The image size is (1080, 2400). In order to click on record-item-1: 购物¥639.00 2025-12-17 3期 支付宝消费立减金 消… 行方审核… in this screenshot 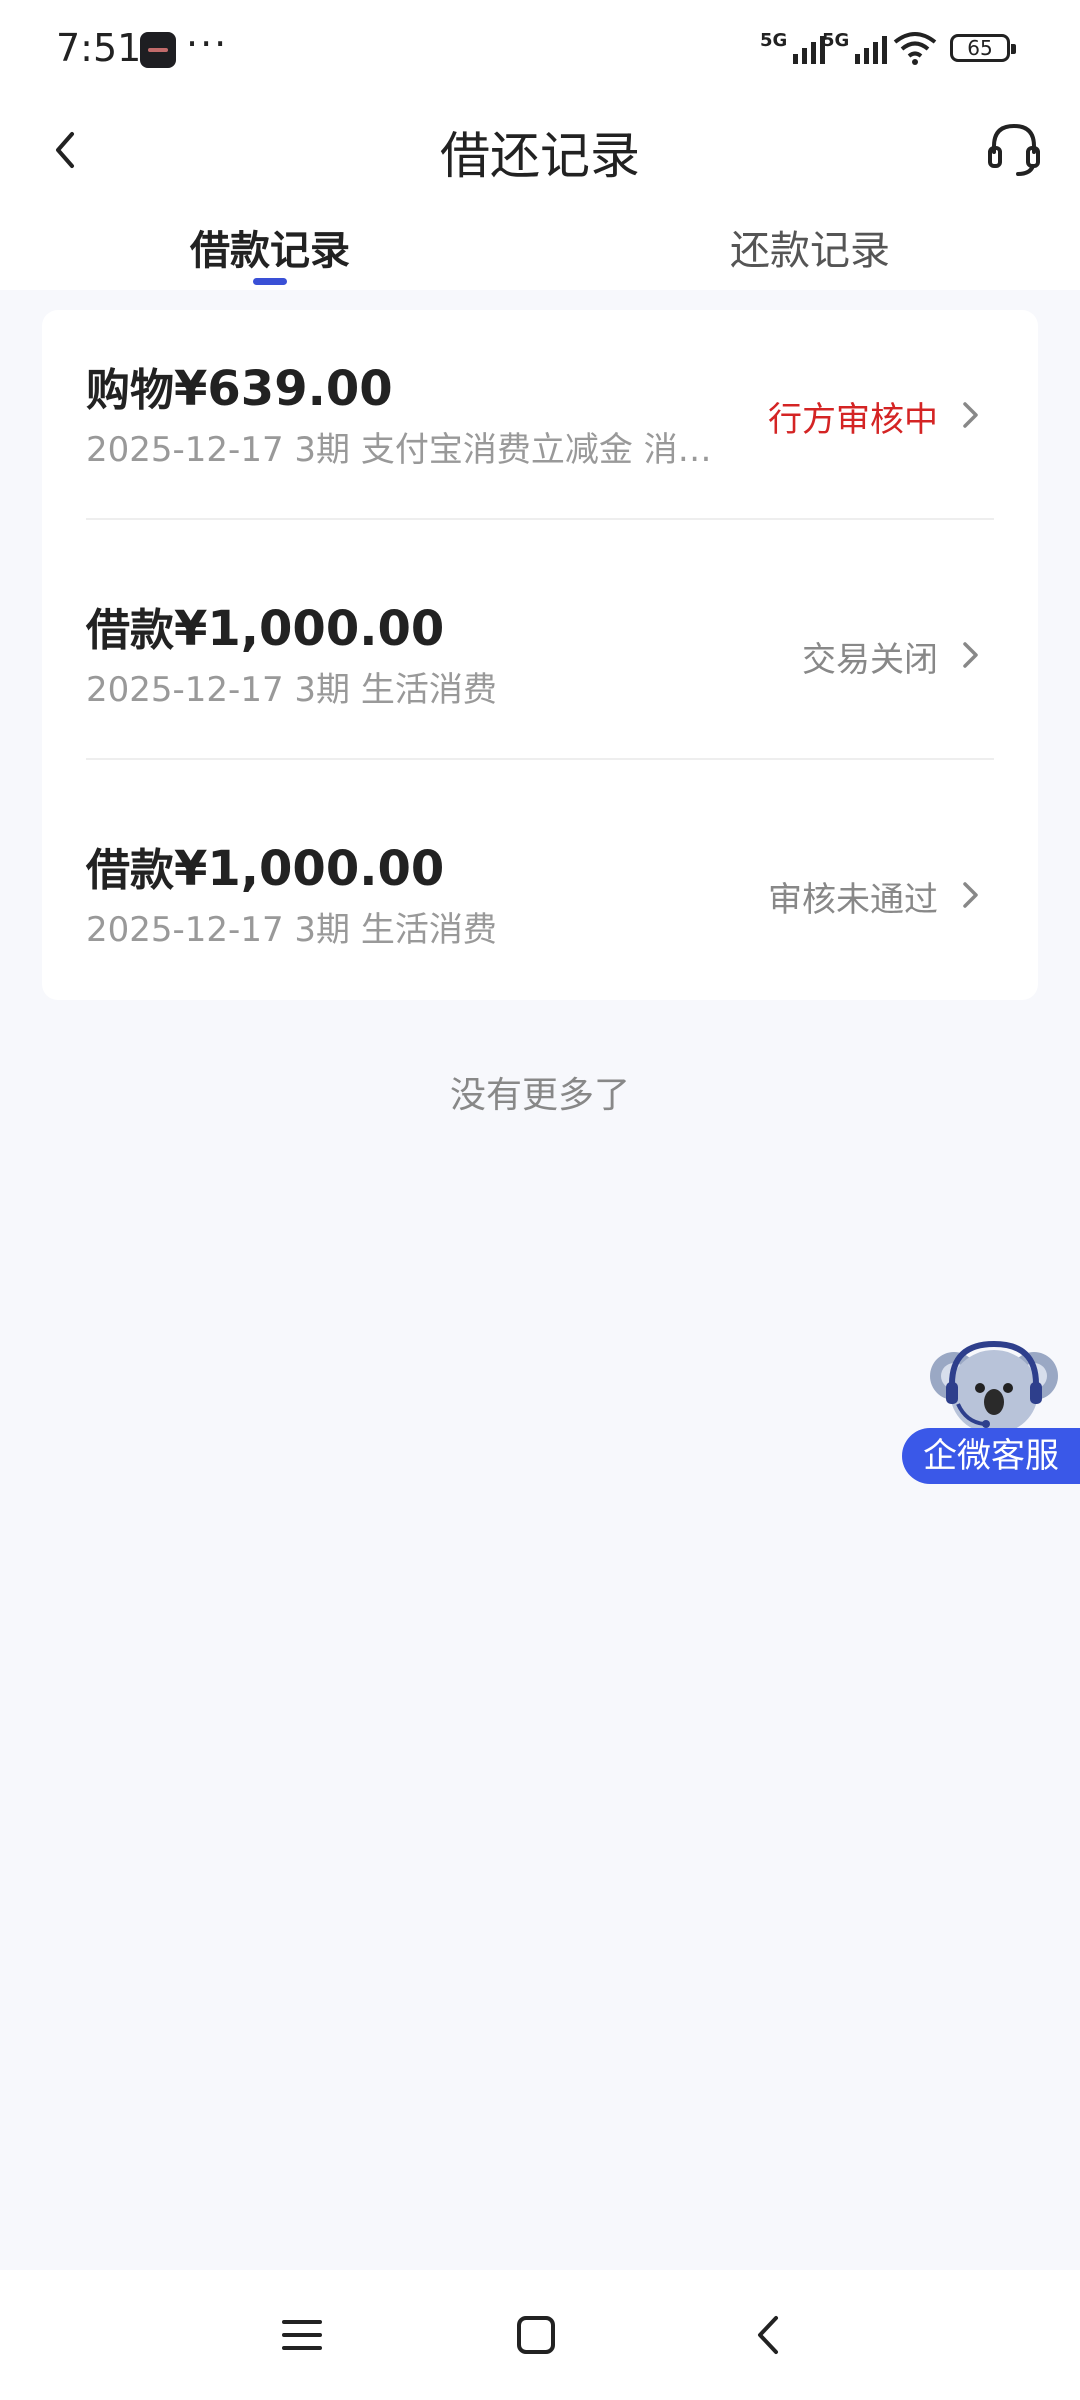, I will do `click(540, 430)`.